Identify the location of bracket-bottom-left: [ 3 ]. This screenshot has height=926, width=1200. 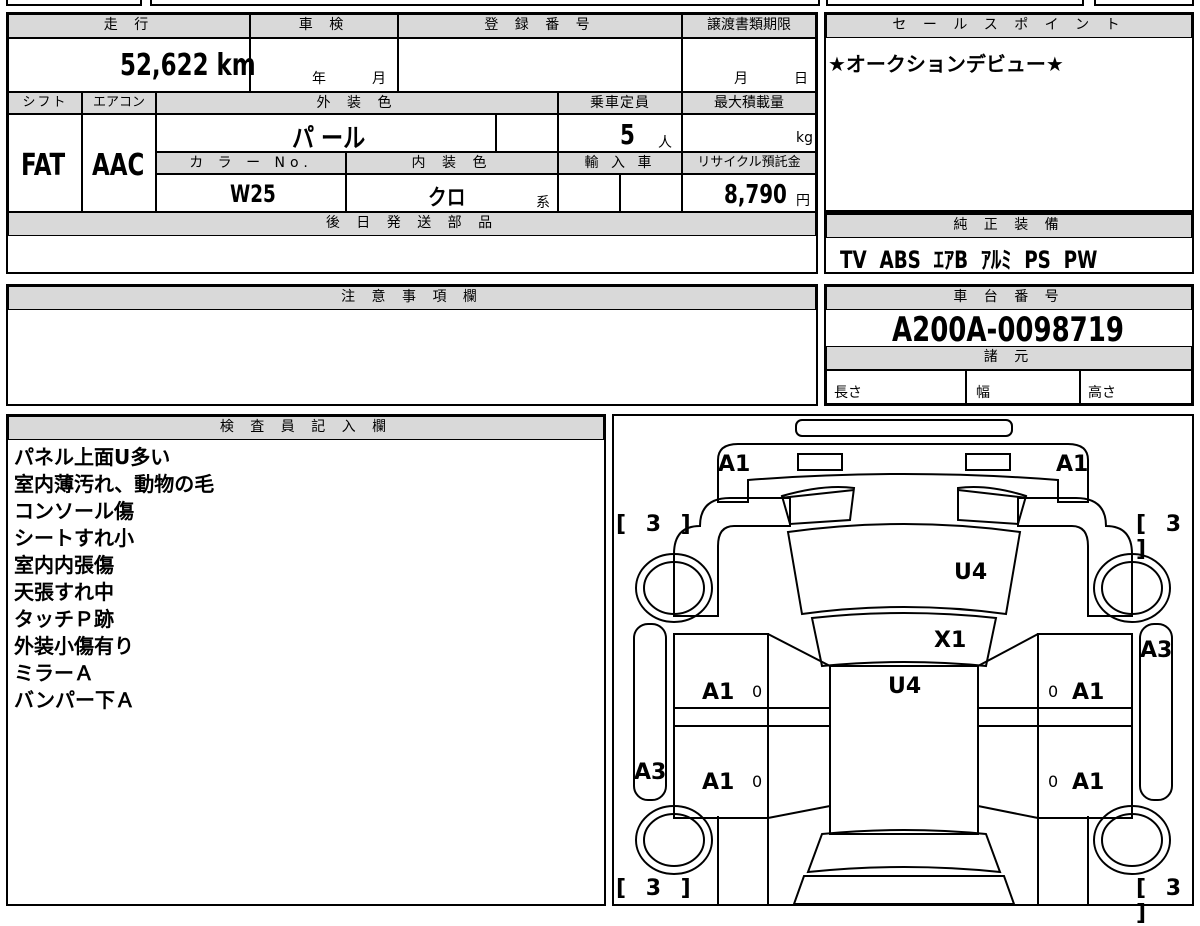
(656, 888).